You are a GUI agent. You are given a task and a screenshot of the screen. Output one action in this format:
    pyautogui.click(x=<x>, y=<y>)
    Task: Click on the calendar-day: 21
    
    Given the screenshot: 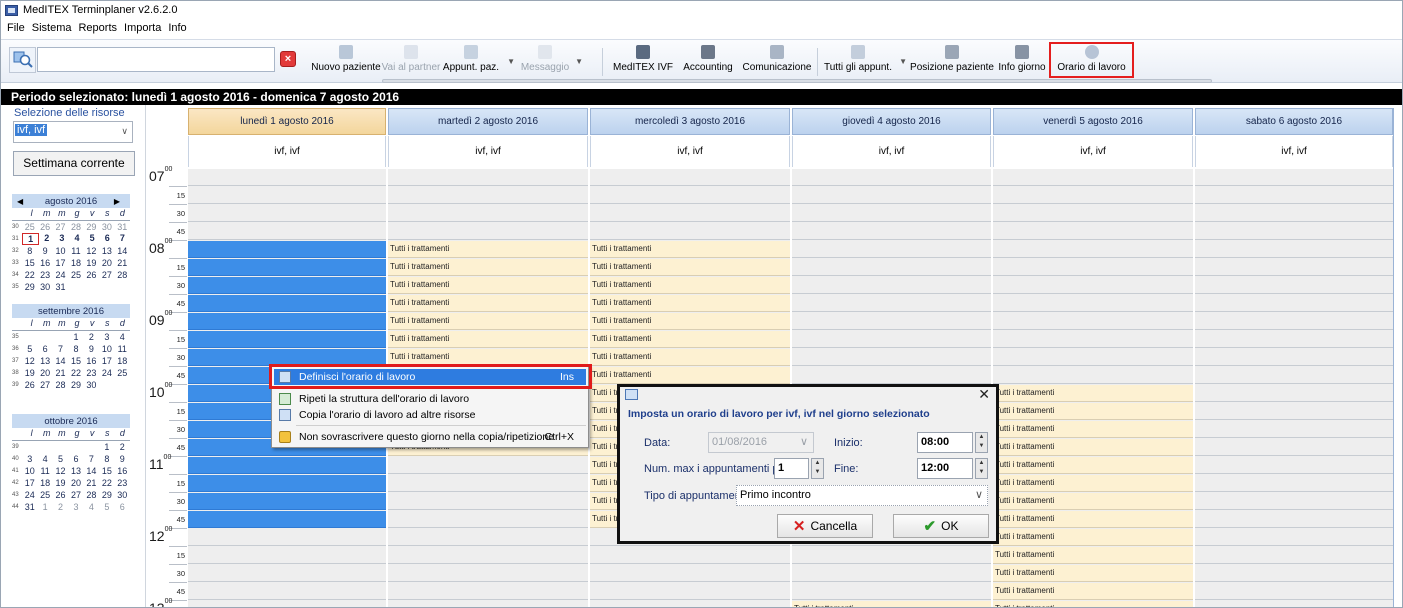 What is the action you would take?
    pyautogui.click(x=91, y=483)
    